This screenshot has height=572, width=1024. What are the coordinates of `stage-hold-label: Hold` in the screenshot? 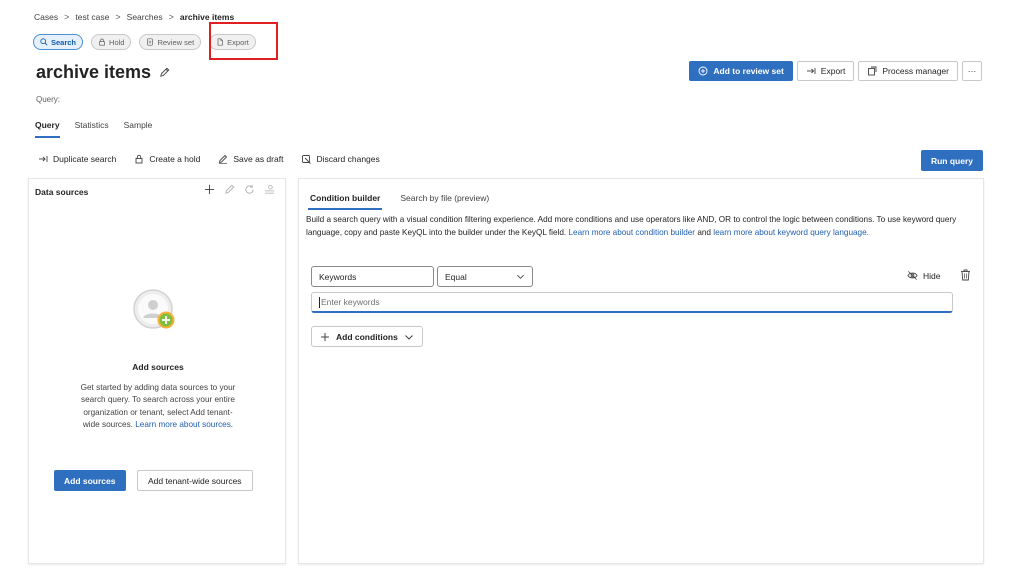 It's located at (117, 42).